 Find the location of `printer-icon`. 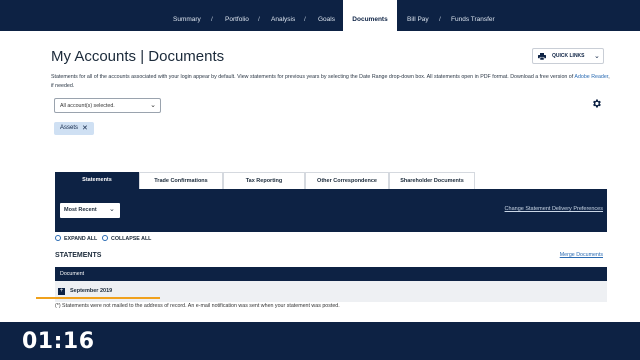

printer-icon is located at coordinates (542, 56).